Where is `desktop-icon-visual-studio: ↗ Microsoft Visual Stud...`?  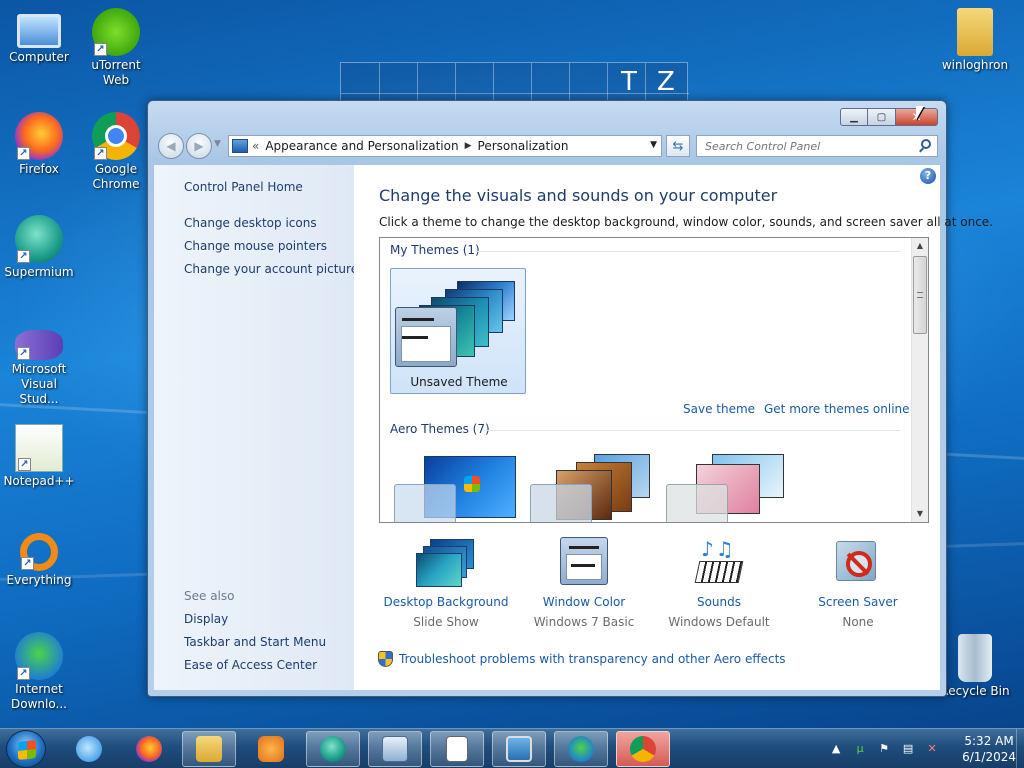
desktop-icon-visual-studio: ↗ Microsoft Visual Stud... is located at coordinates (39, 363).